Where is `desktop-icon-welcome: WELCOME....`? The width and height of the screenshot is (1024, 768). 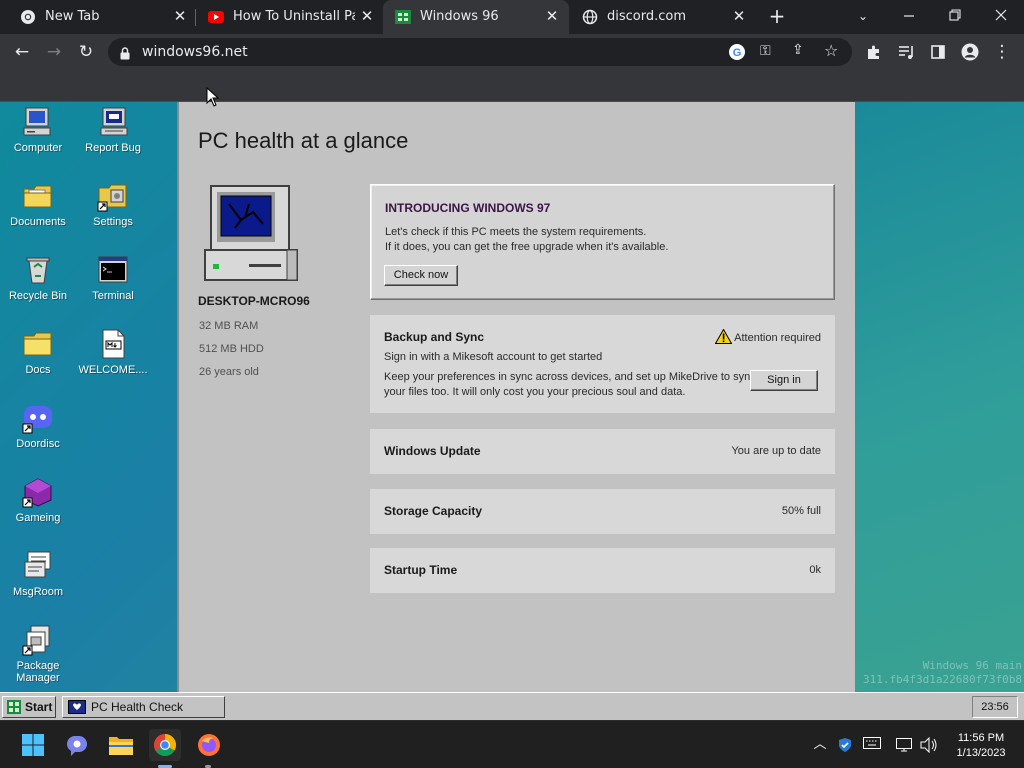
desktop-icon-welcome: WELCOME.... is located at coordinates (113, 352).